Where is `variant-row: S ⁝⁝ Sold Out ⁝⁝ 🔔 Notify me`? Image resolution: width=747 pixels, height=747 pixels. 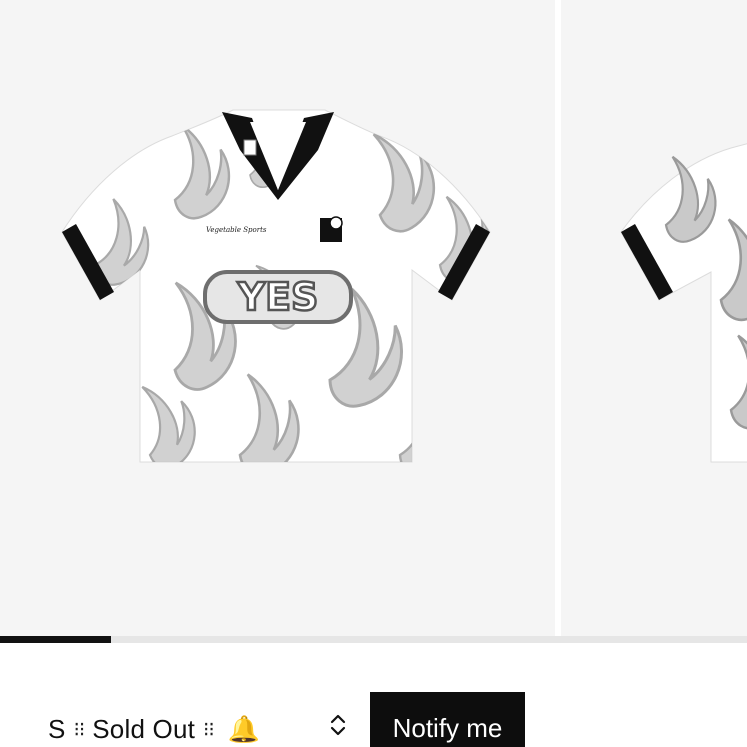
variant-row: S ⁝⁝ Sold Out ⁝⁝ 🔔 Notify me is located at coordinates (373, 695).